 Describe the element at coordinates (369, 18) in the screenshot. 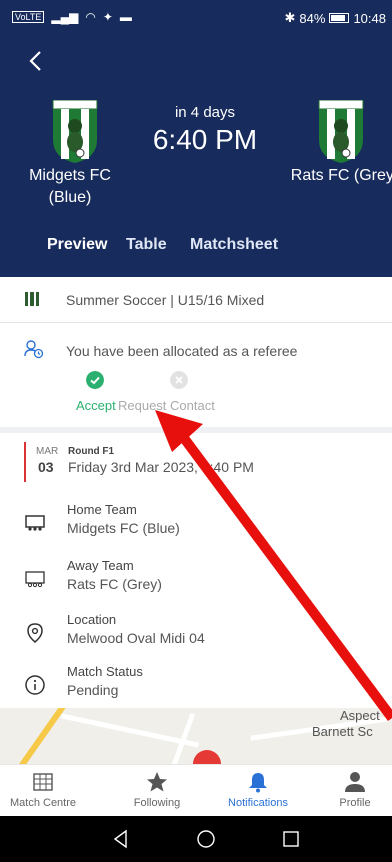

I see `clock: 10:48` at that location.